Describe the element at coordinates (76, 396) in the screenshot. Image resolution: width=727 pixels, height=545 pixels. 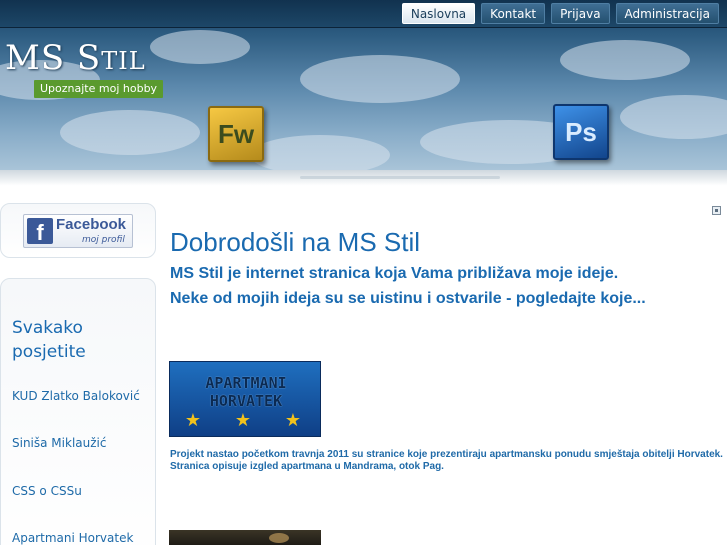
I see `sidebar-link-kud: KUD Zlatko Baloković` at that location.